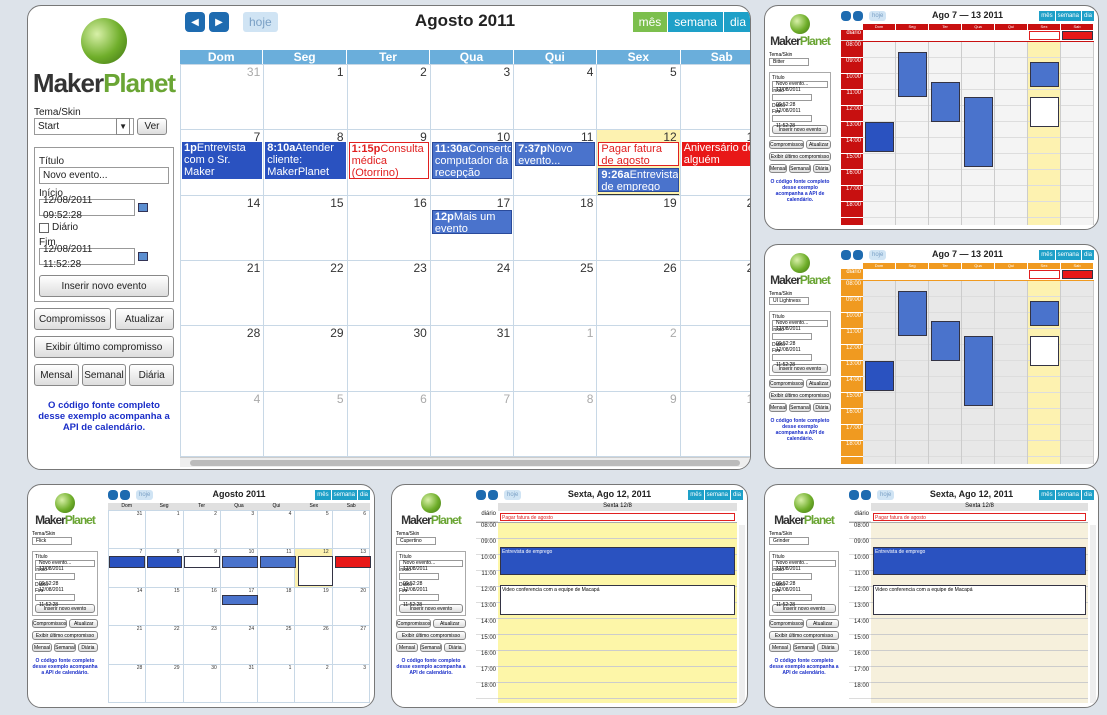  I want to click on allday-checkbox, so click(44, 227).